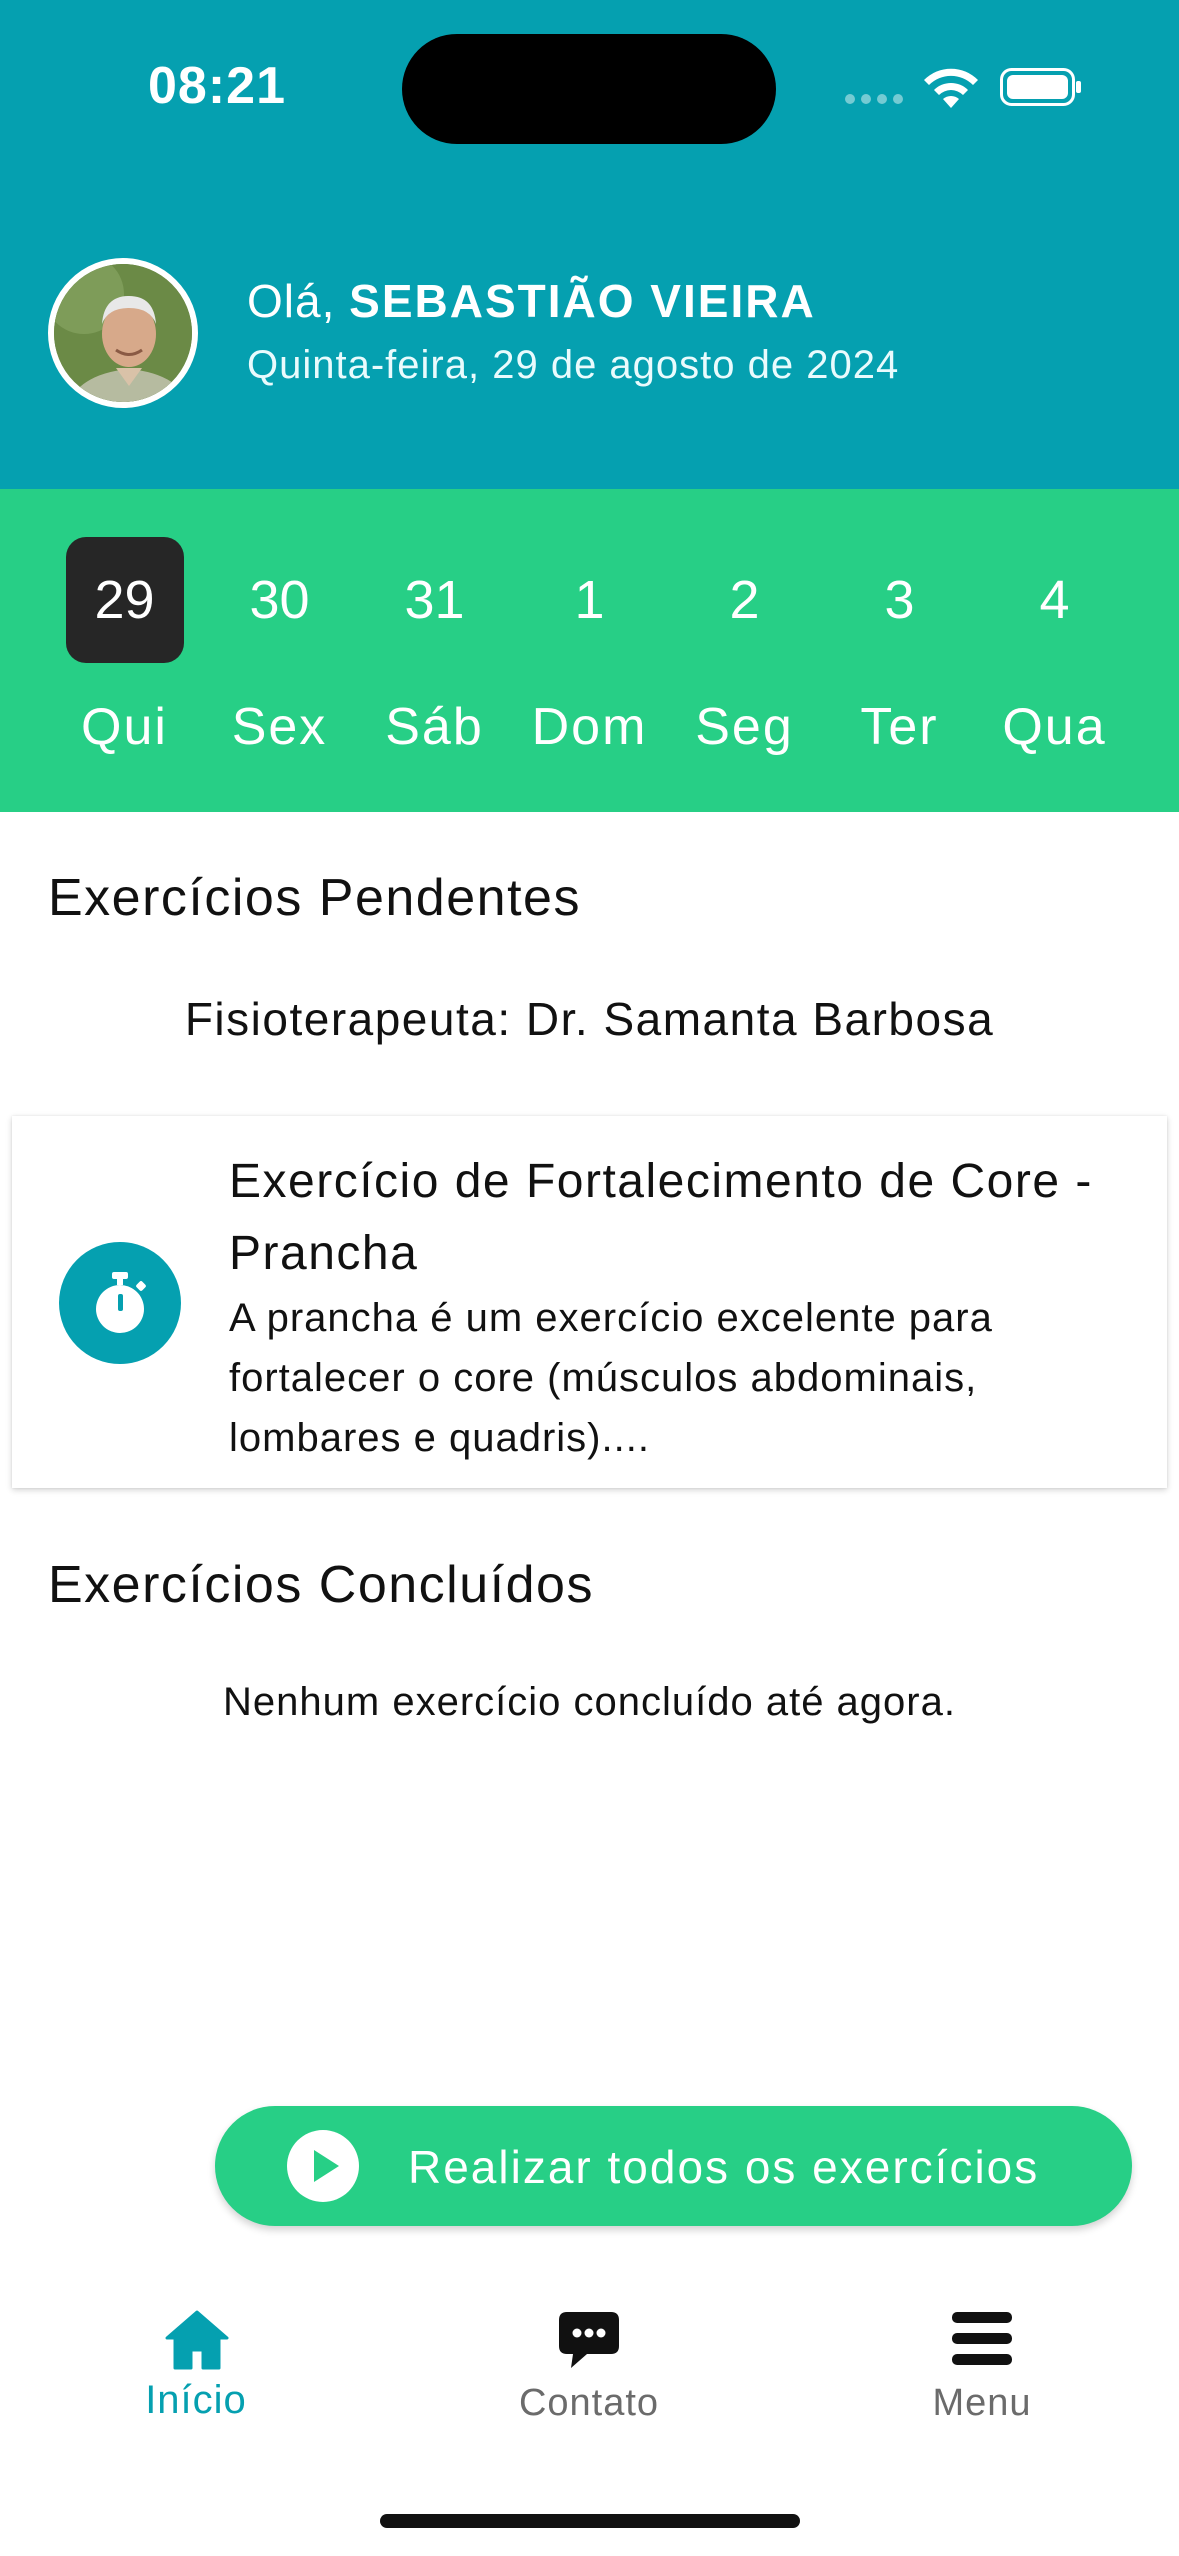 The image size is (1179, 2556). Describe the element at coordinates (899, 650) in the screenshot. I see `day-item: 3 Ter` at that location.